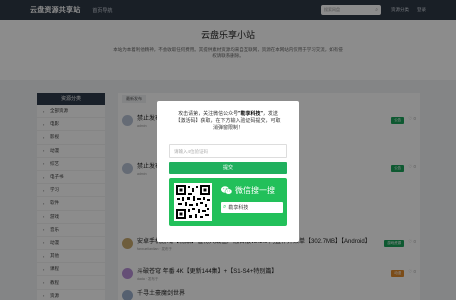 The width and height of the screenshot is (456, 300). Describe the element at coordinates (252, 207) in the screenshot. I see `wechat-account-box: ⌕ 勒享科技` at that location.